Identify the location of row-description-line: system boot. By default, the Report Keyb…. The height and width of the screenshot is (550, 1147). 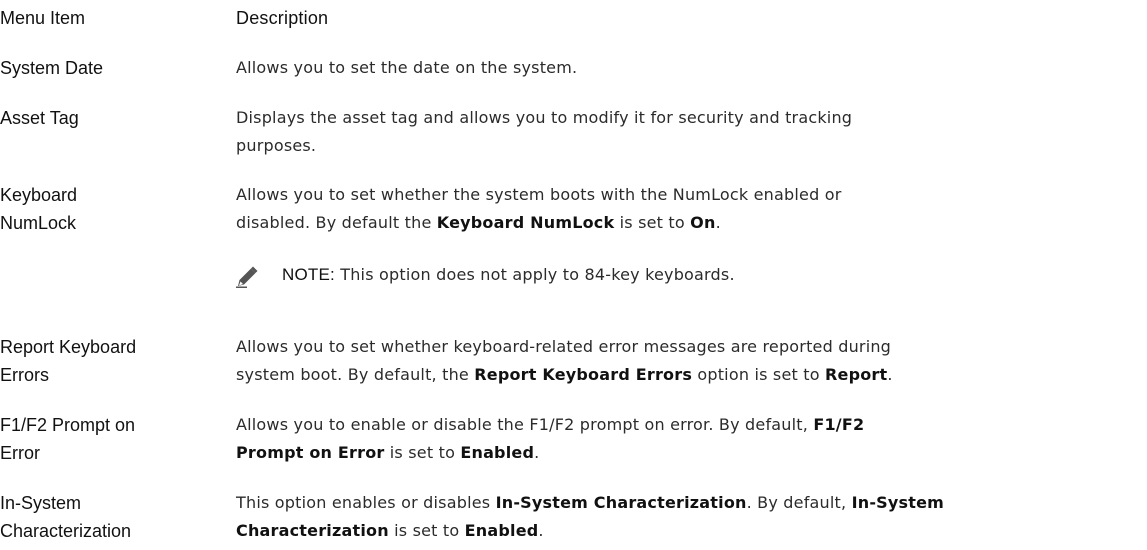
(691, 375).